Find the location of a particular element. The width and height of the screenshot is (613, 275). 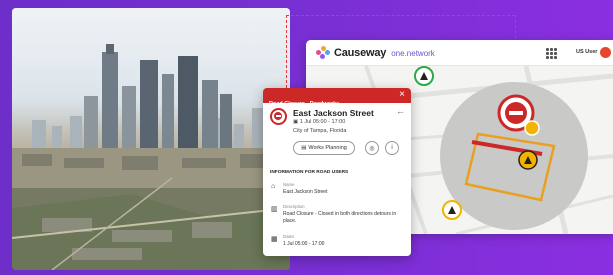

popup-time: ▣ 1 Jul 05:00 - 17:00 is located at coordinates (319, 122).